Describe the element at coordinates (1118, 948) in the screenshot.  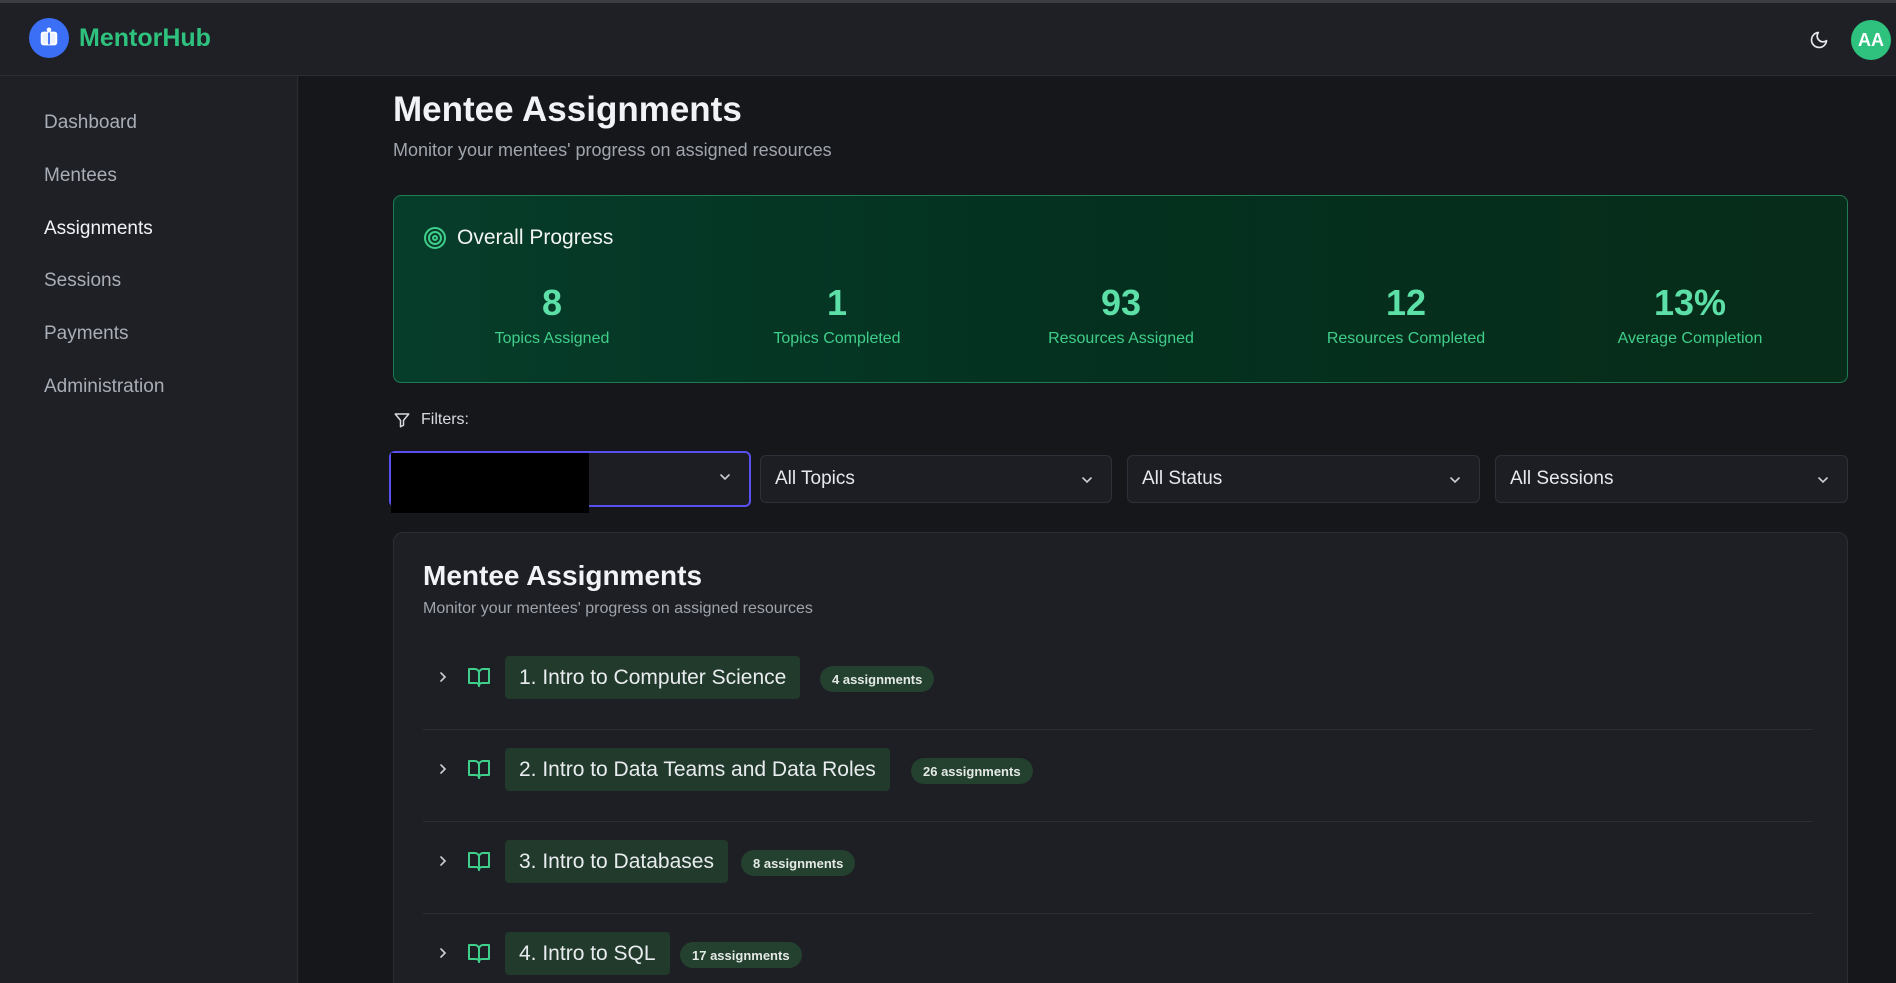
I see `topic-row: 4. Intro to SQL 17 assignments` at that location.